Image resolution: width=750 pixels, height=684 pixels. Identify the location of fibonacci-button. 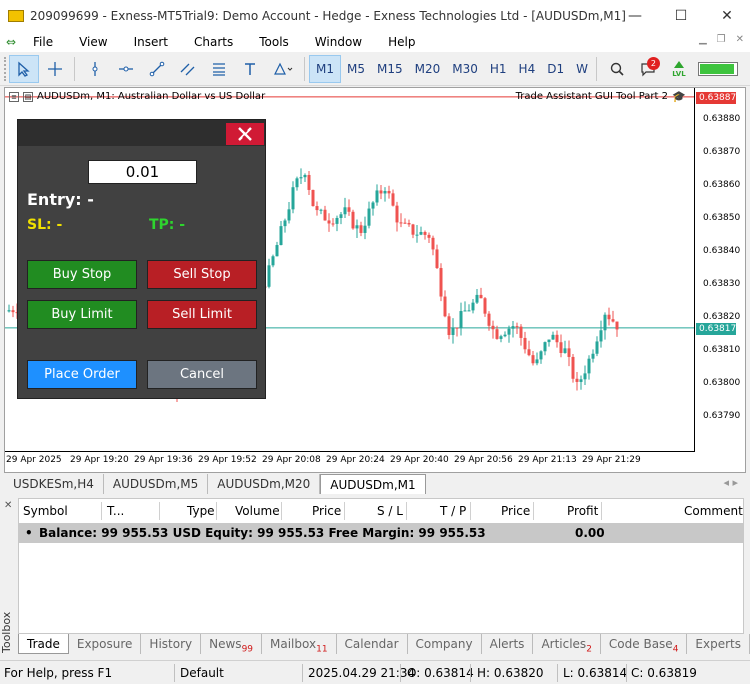
(219, 69).